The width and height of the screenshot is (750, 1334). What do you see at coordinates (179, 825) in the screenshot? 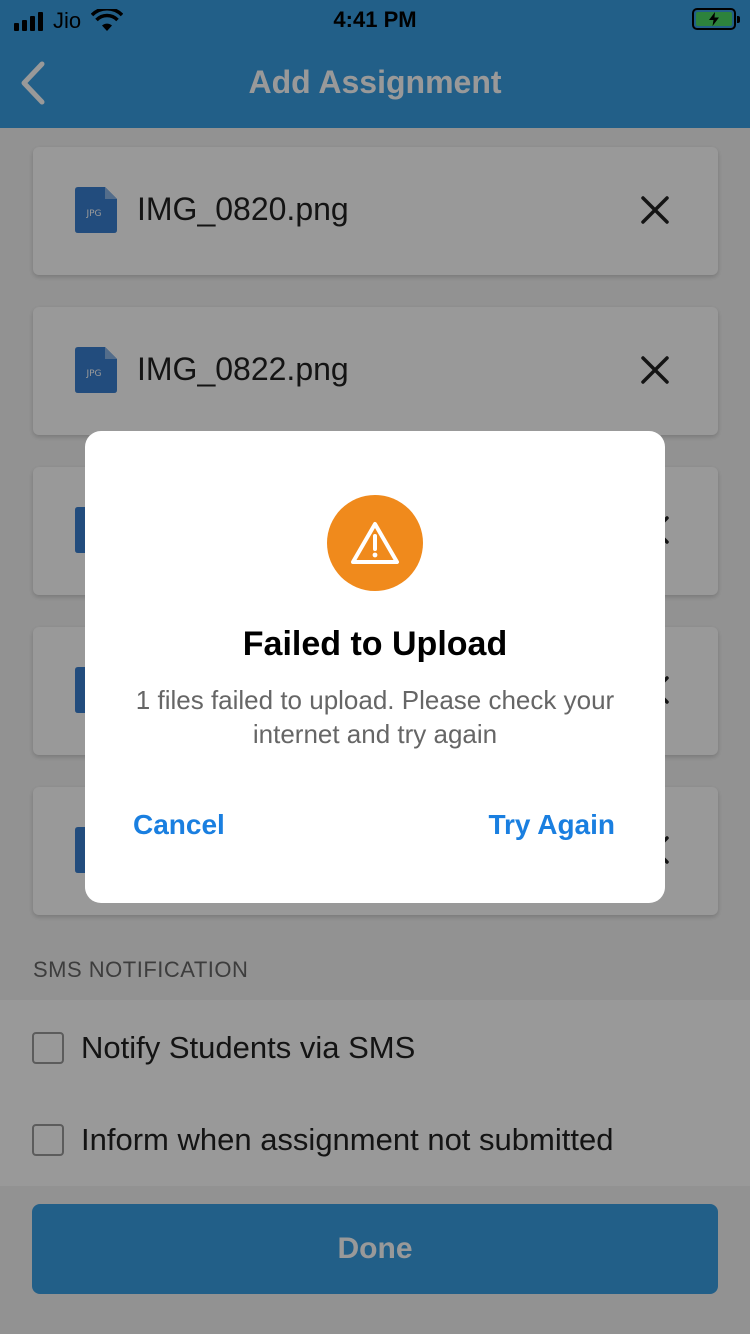
I see `cancel-button: Cancel` at bounding box center [179, 825].